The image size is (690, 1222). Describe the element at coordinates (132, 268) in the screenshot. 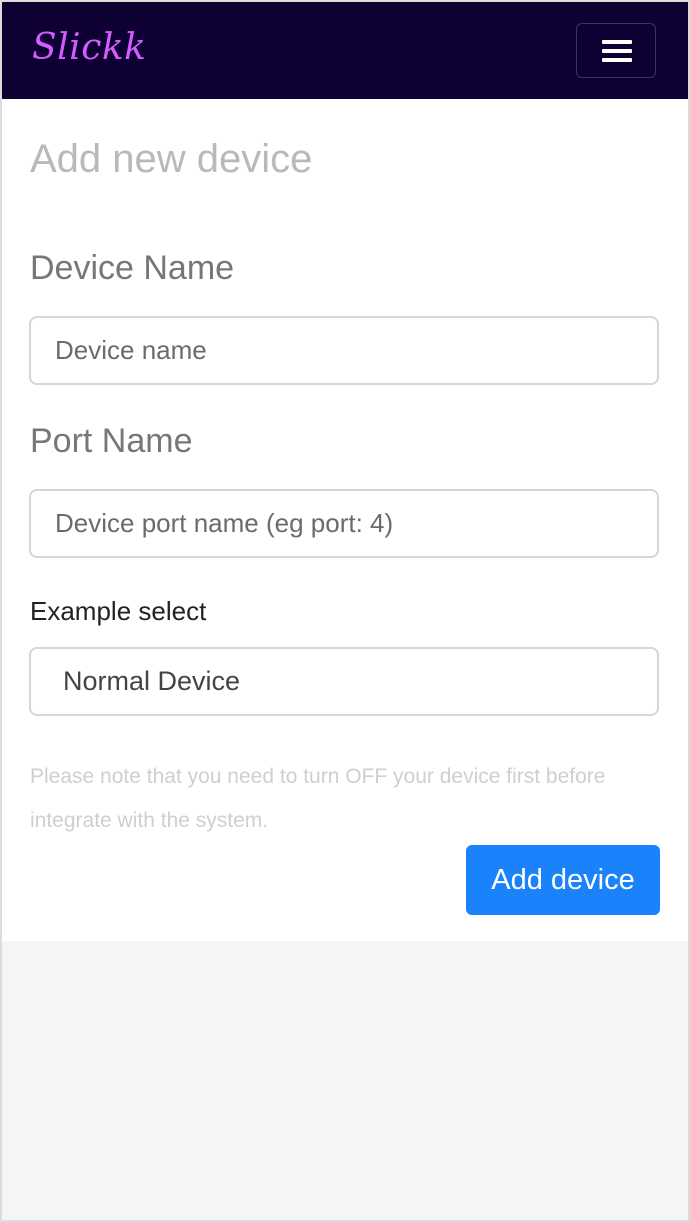

I see `device-name-label: Device Name` at that location.